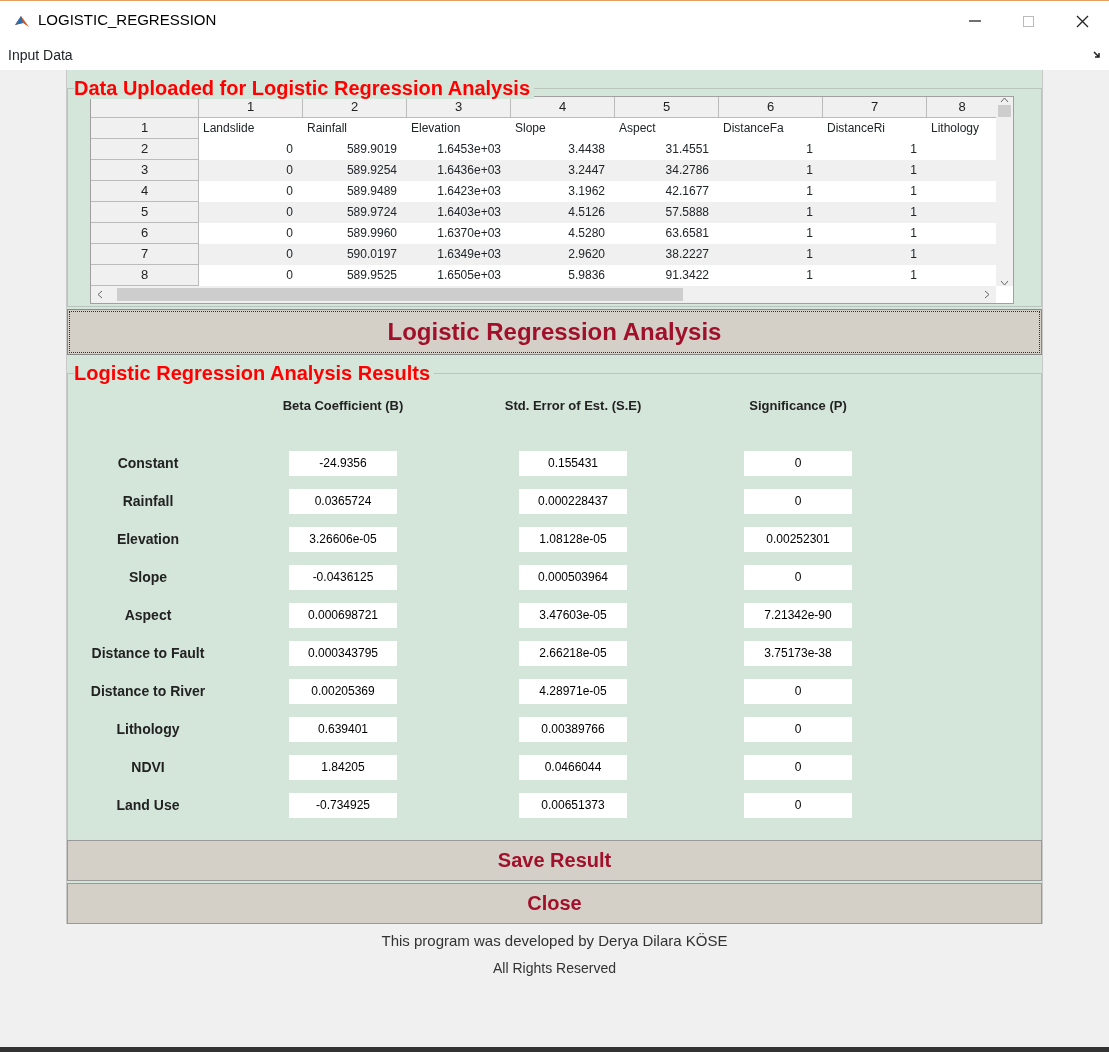 Image resolution: width=1109 pixels, height=1052 pixels. What do you see at coordinates (563, 212) in the screenshot?
I see `table-cell: 4.5126` at bounding box center [563, 212].